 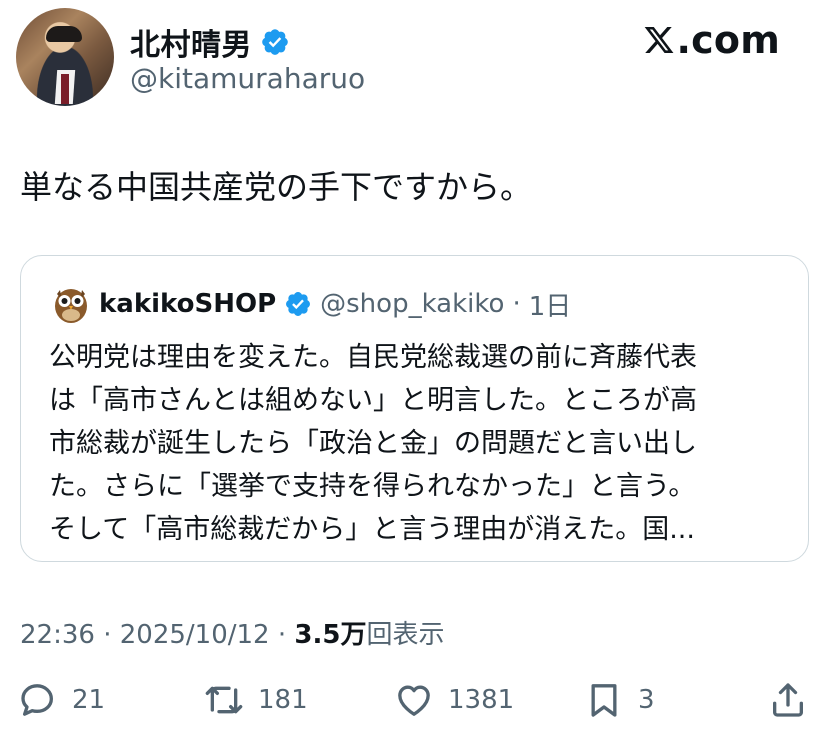 I want to click on quote-author-handle: @shop_kakiko, so click(x=412, y=304).